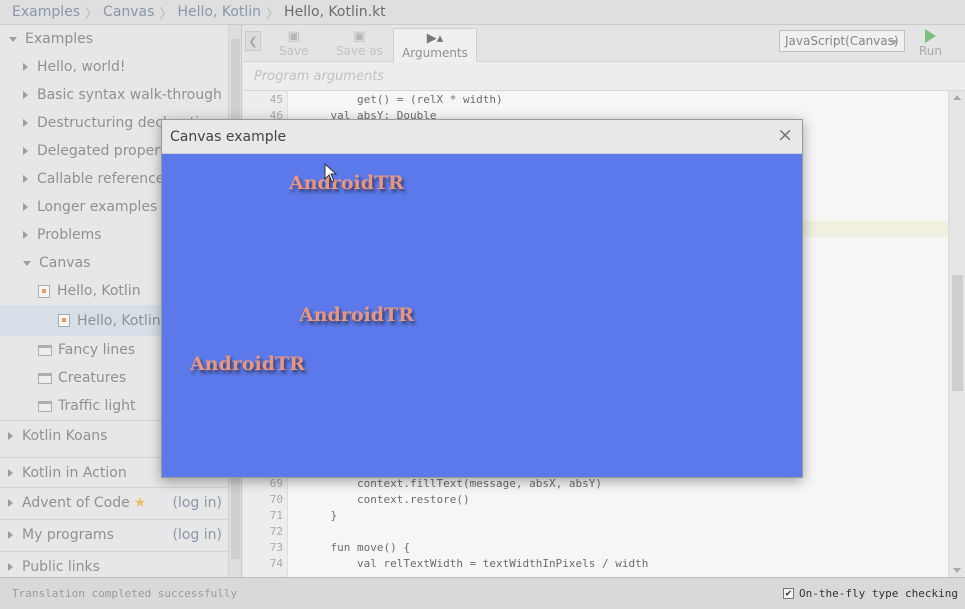 Image resolution: width=965 pixels, height=609 pixels. Describe the element at coordinates (785, 135) in the screenshot. I see `close-icon: ×` at that location.